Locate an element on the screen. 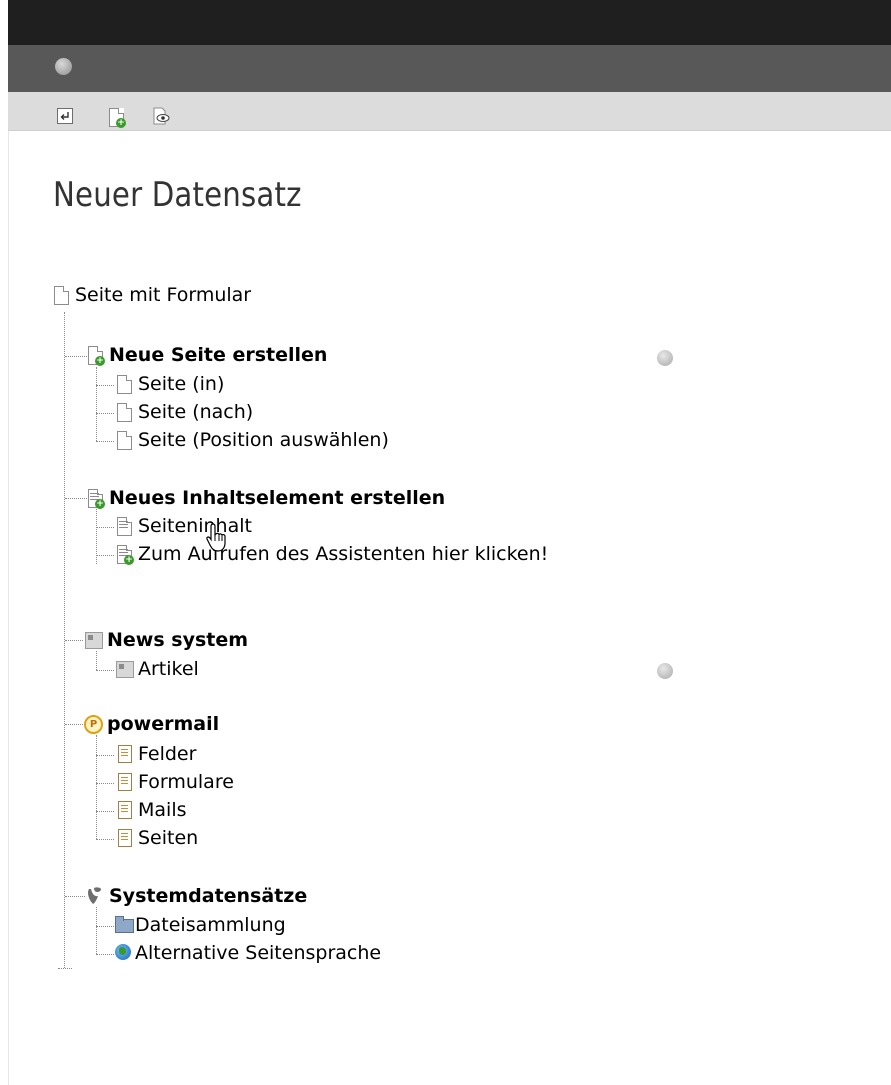 This screenshot has height=1085, width=891. list-item: Dateisammlung is located at coordinates (200, 925).